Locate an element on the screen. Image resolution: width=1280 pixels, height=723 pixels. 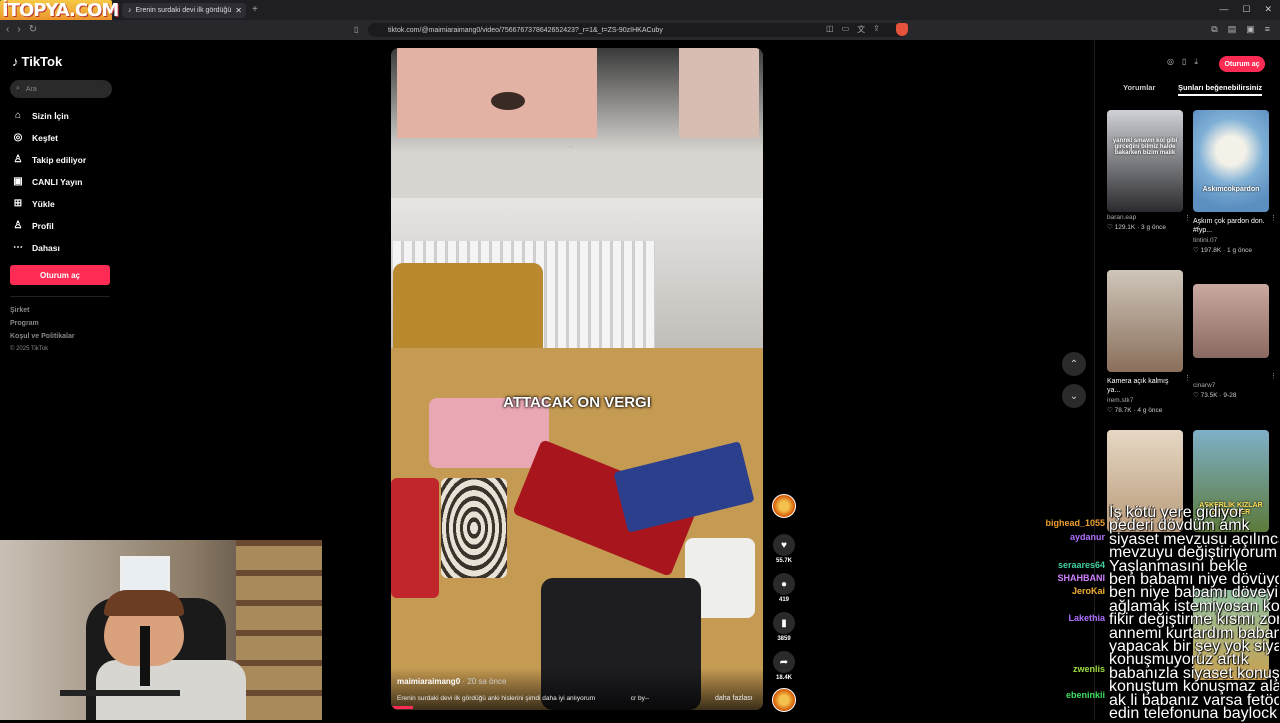
card-likes: 197.8K is located at coordinates (1211, 250).